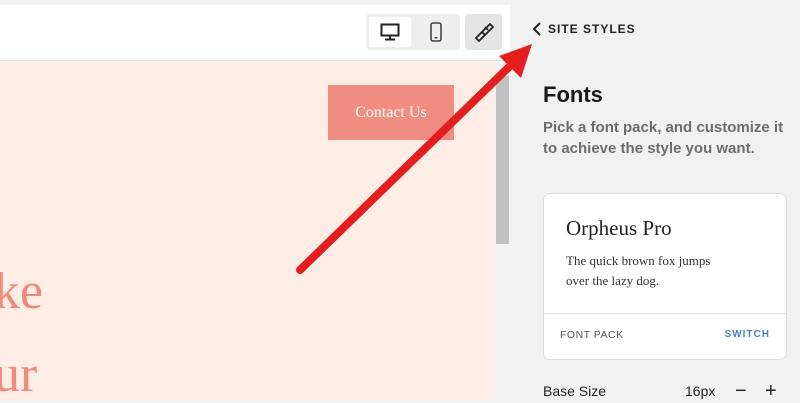  What do you see at coordinates (665, 313) in the screenshot?
I see `card-divider` at bounding box center [665, 313].